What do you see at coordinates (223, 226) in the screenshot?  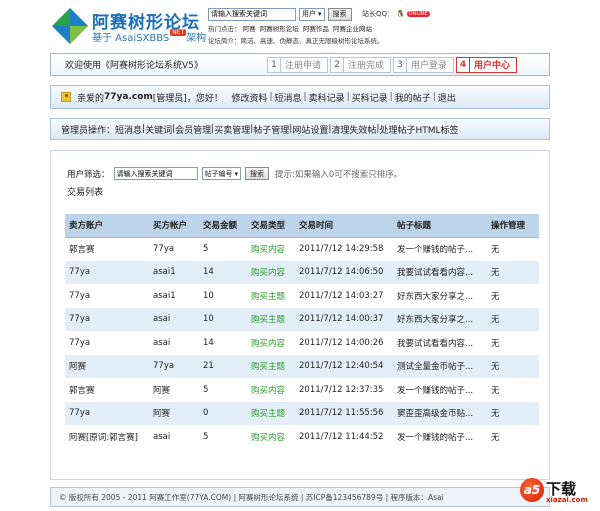 I see `column-header: 交易金额` at bounding box center [223, 226].